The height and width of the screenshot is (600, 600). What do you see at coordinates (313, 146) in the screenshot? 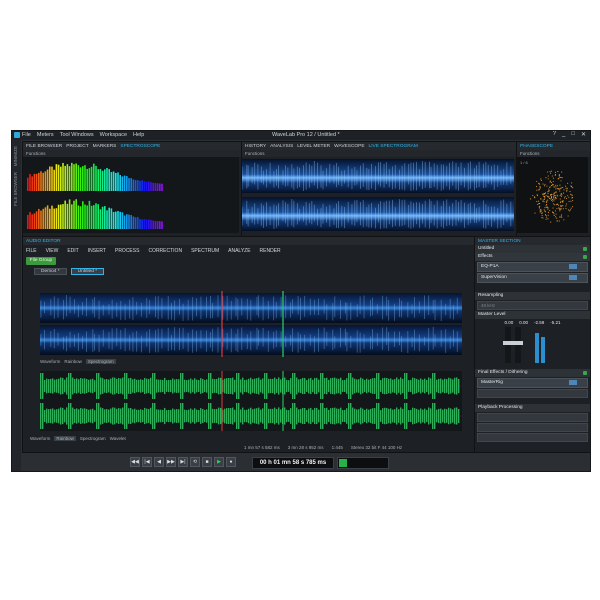
I see `tab-level-meter: LEVEL METER` at bounding box center [313, 146].